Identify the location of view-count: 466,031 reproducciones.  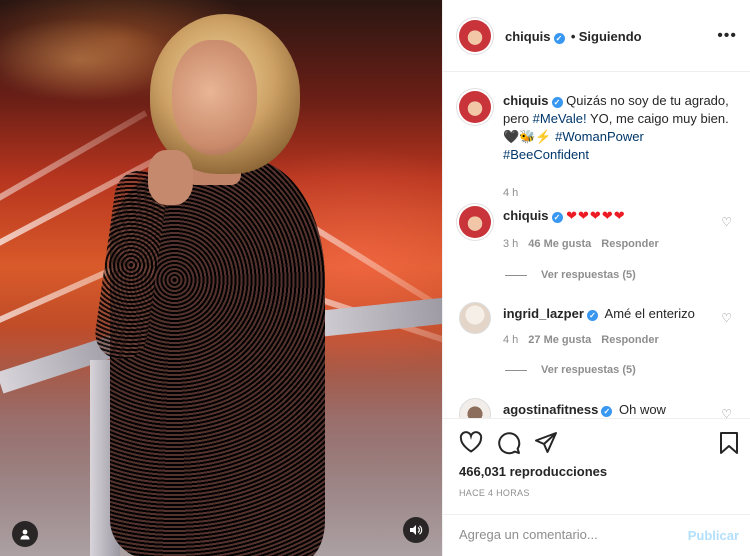
(533, 471).